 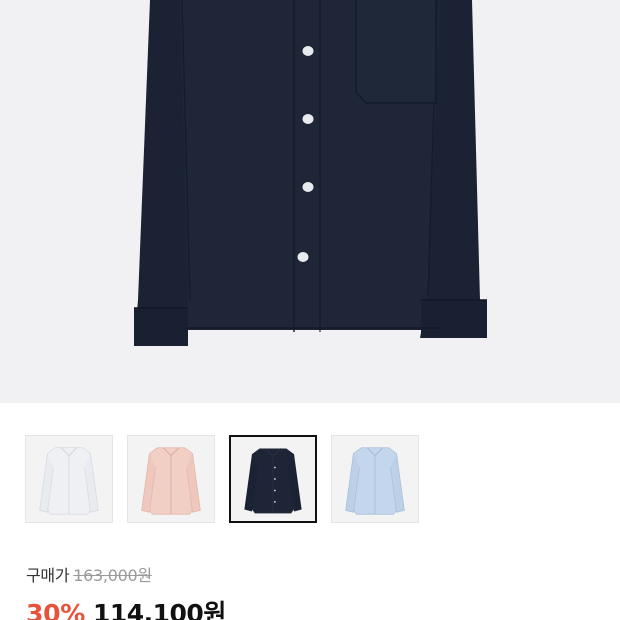 What do you see at coordinates (159, 609) in the screenshot?
I see `sale-price: 114,100원` at bounding box center [159, 609].